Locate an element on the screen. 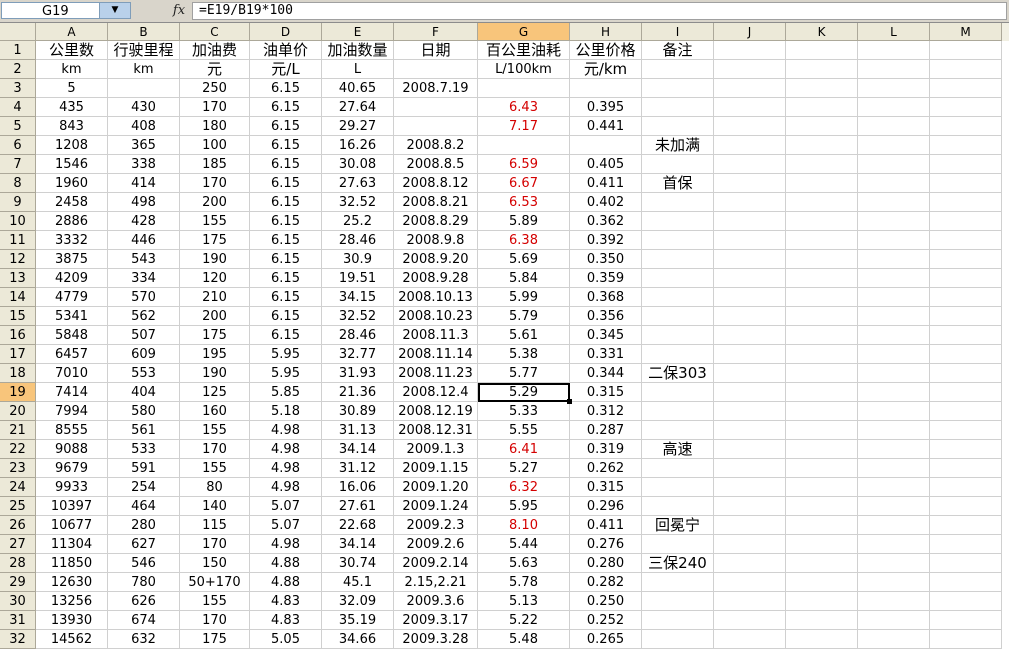 Image resolution: width=1009 pixels, height=650 pixels. row-header: 11 is located at coordinates (18, 240).